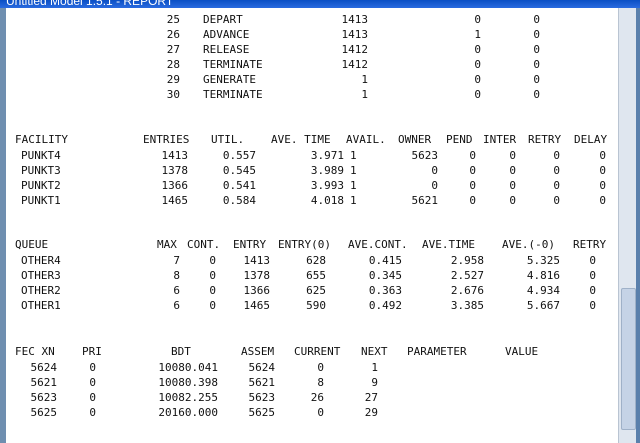 The image size is (640, 443). I want to click on facility-header-1: ENTRIES, so click(166, 139).